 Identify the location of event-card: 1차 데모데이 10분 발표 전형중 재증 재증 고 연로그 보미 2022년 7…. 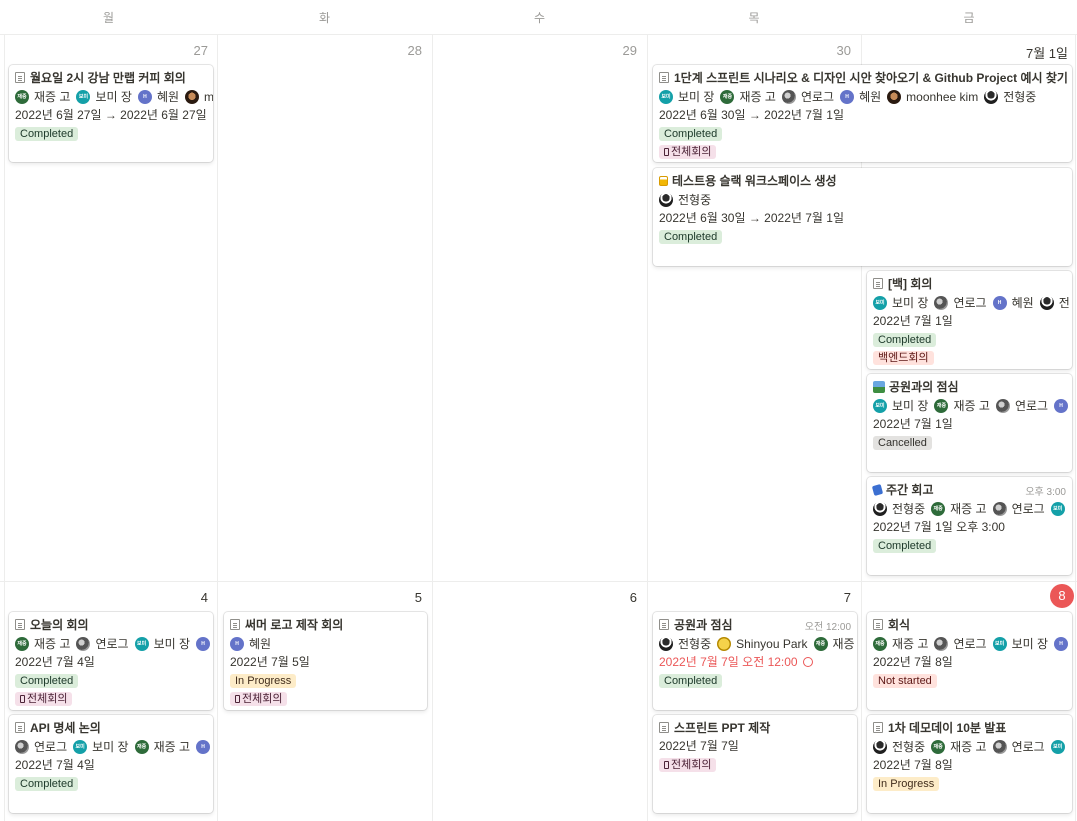
(969, 764).